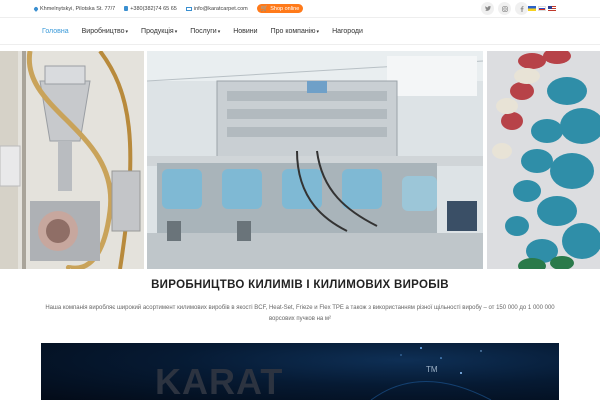 The height and width of the screenshot is (400, 600). I want to click on russian-flag-icon, so click(542, 8).